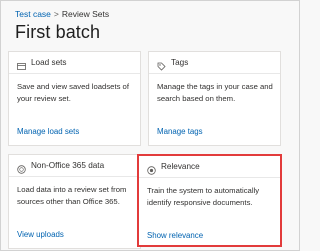 The image size is (320, 251). Describe the element at coordinates (180, 62) in the screenshot. I see `card-title: Tags` at that location.